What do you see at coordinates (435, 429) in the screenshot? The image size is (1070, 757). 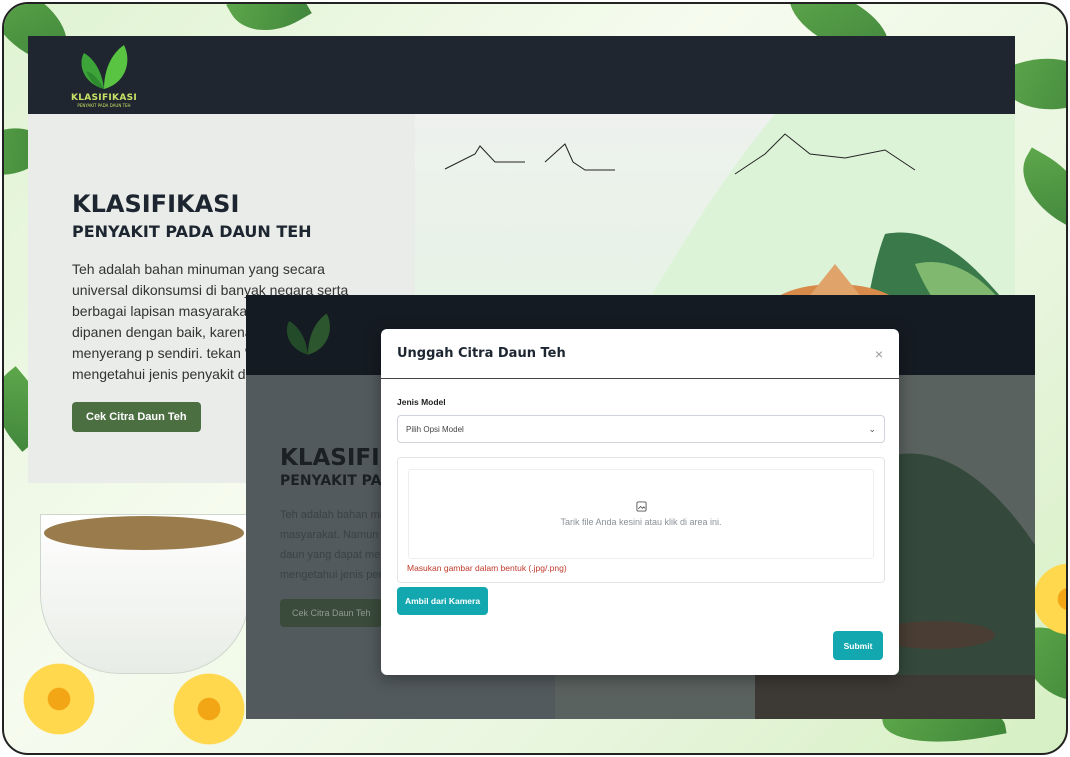 I see `model-select-value: Pilih Opsi Model` at bounding box center [435, 429].